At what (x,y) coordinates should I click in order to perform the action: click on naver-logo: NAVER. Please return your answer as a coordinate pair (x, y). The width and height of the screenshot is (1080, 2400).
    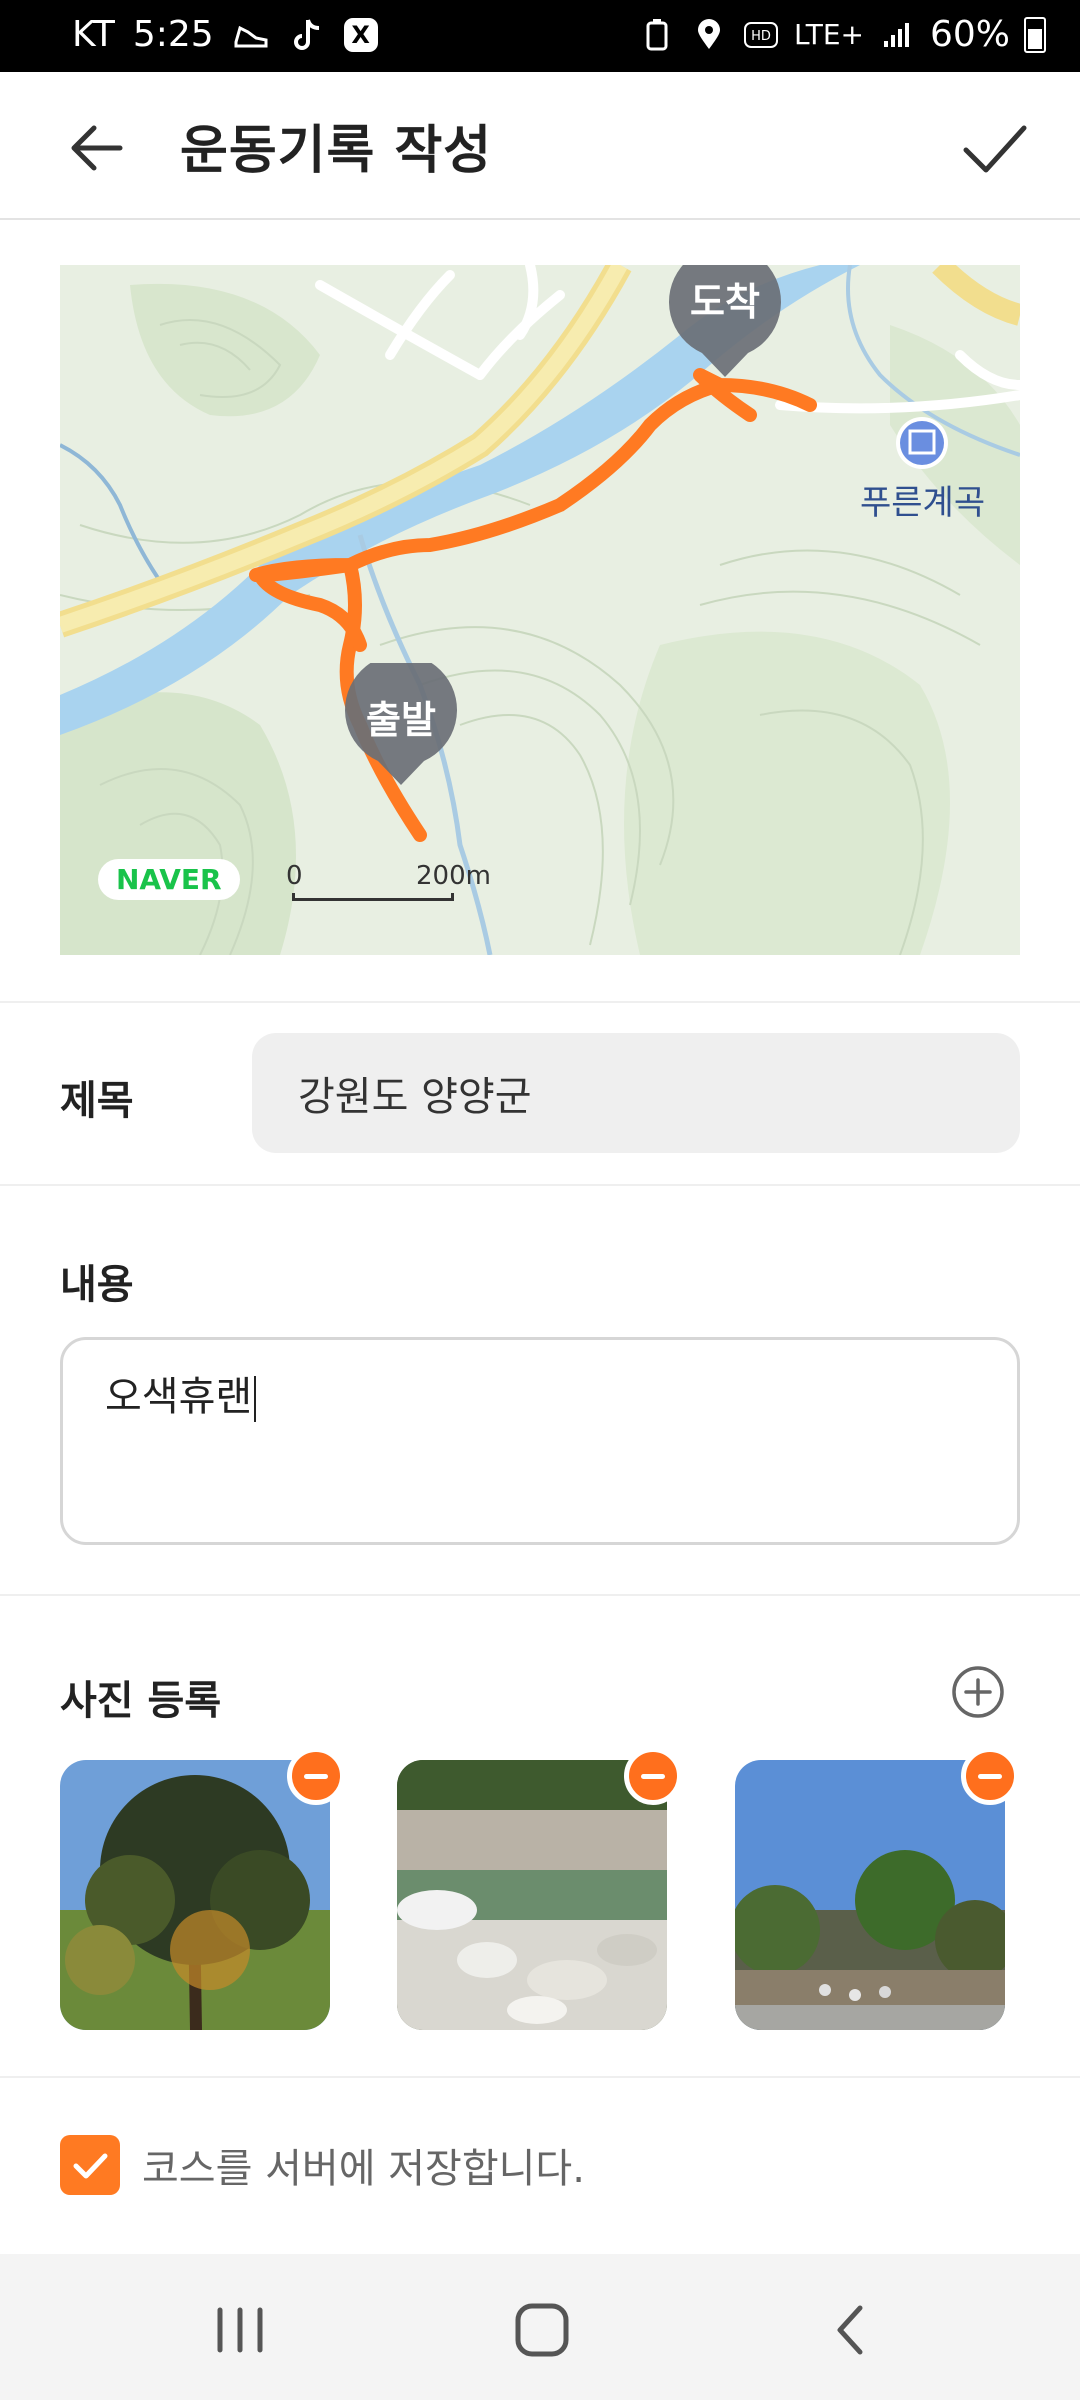
    Looking at the image, I should click on (169, 879).